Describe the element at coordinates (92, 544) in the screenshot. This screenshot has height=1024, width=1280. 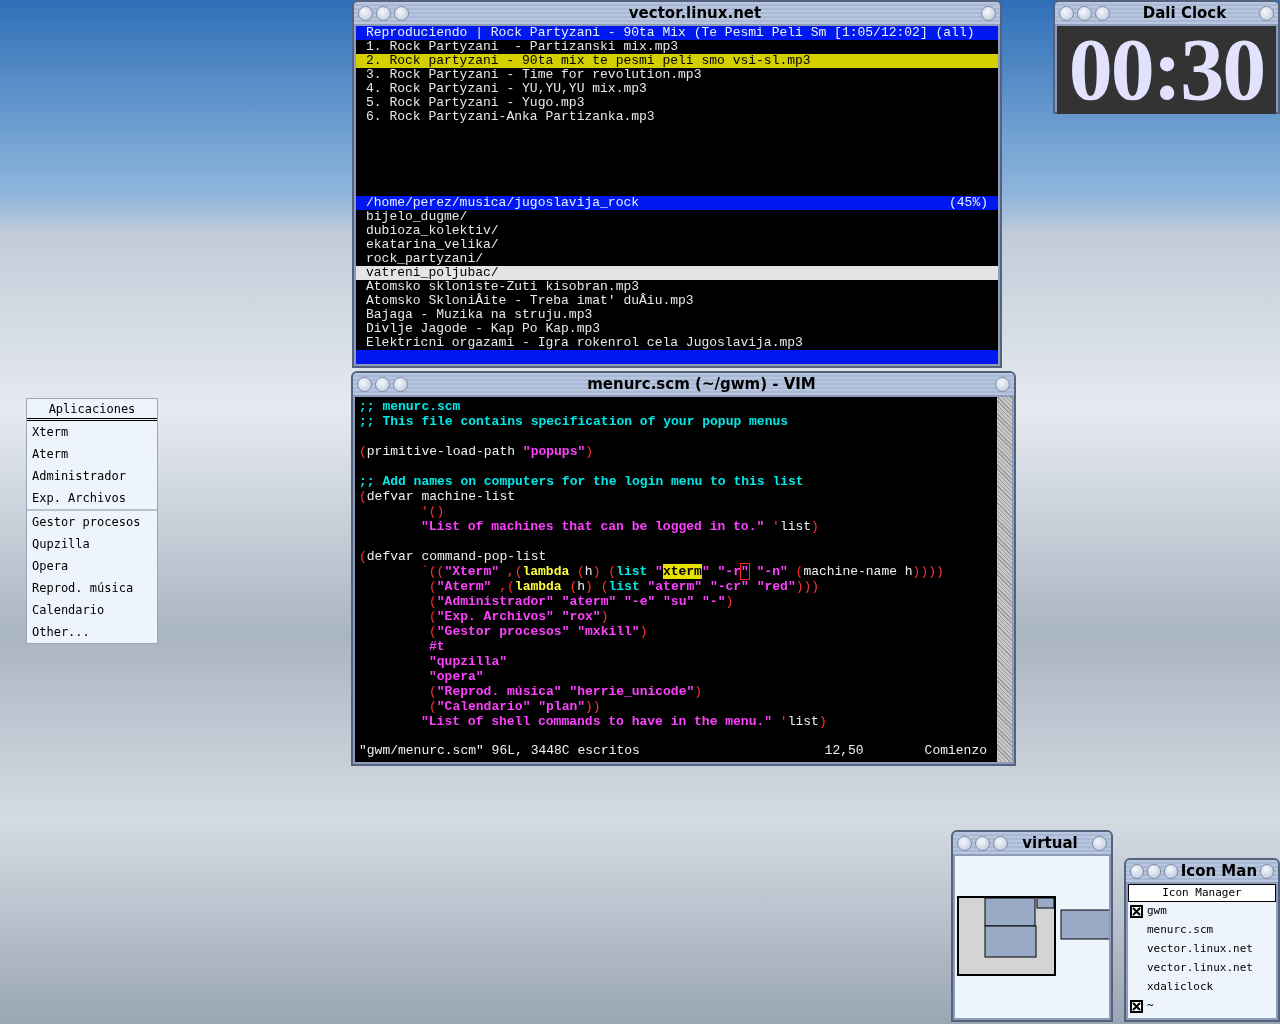
I see `menu-item: Qupzilla` at that location.